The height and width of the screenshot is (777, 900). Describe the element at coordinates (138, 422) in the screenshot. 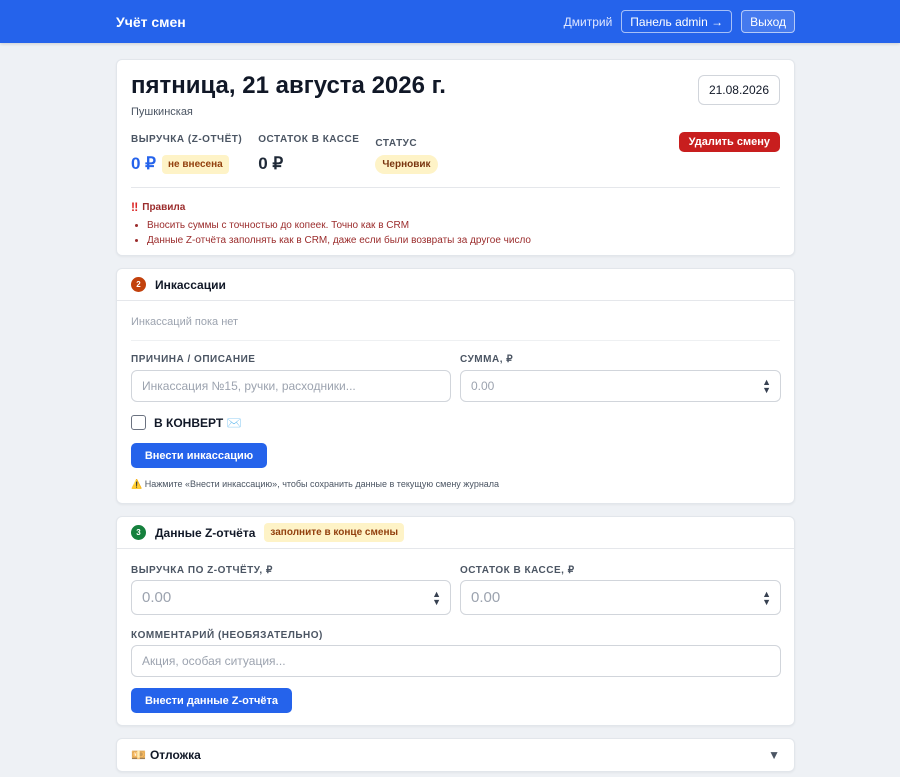

I see `envelope-checkbox` at that location.